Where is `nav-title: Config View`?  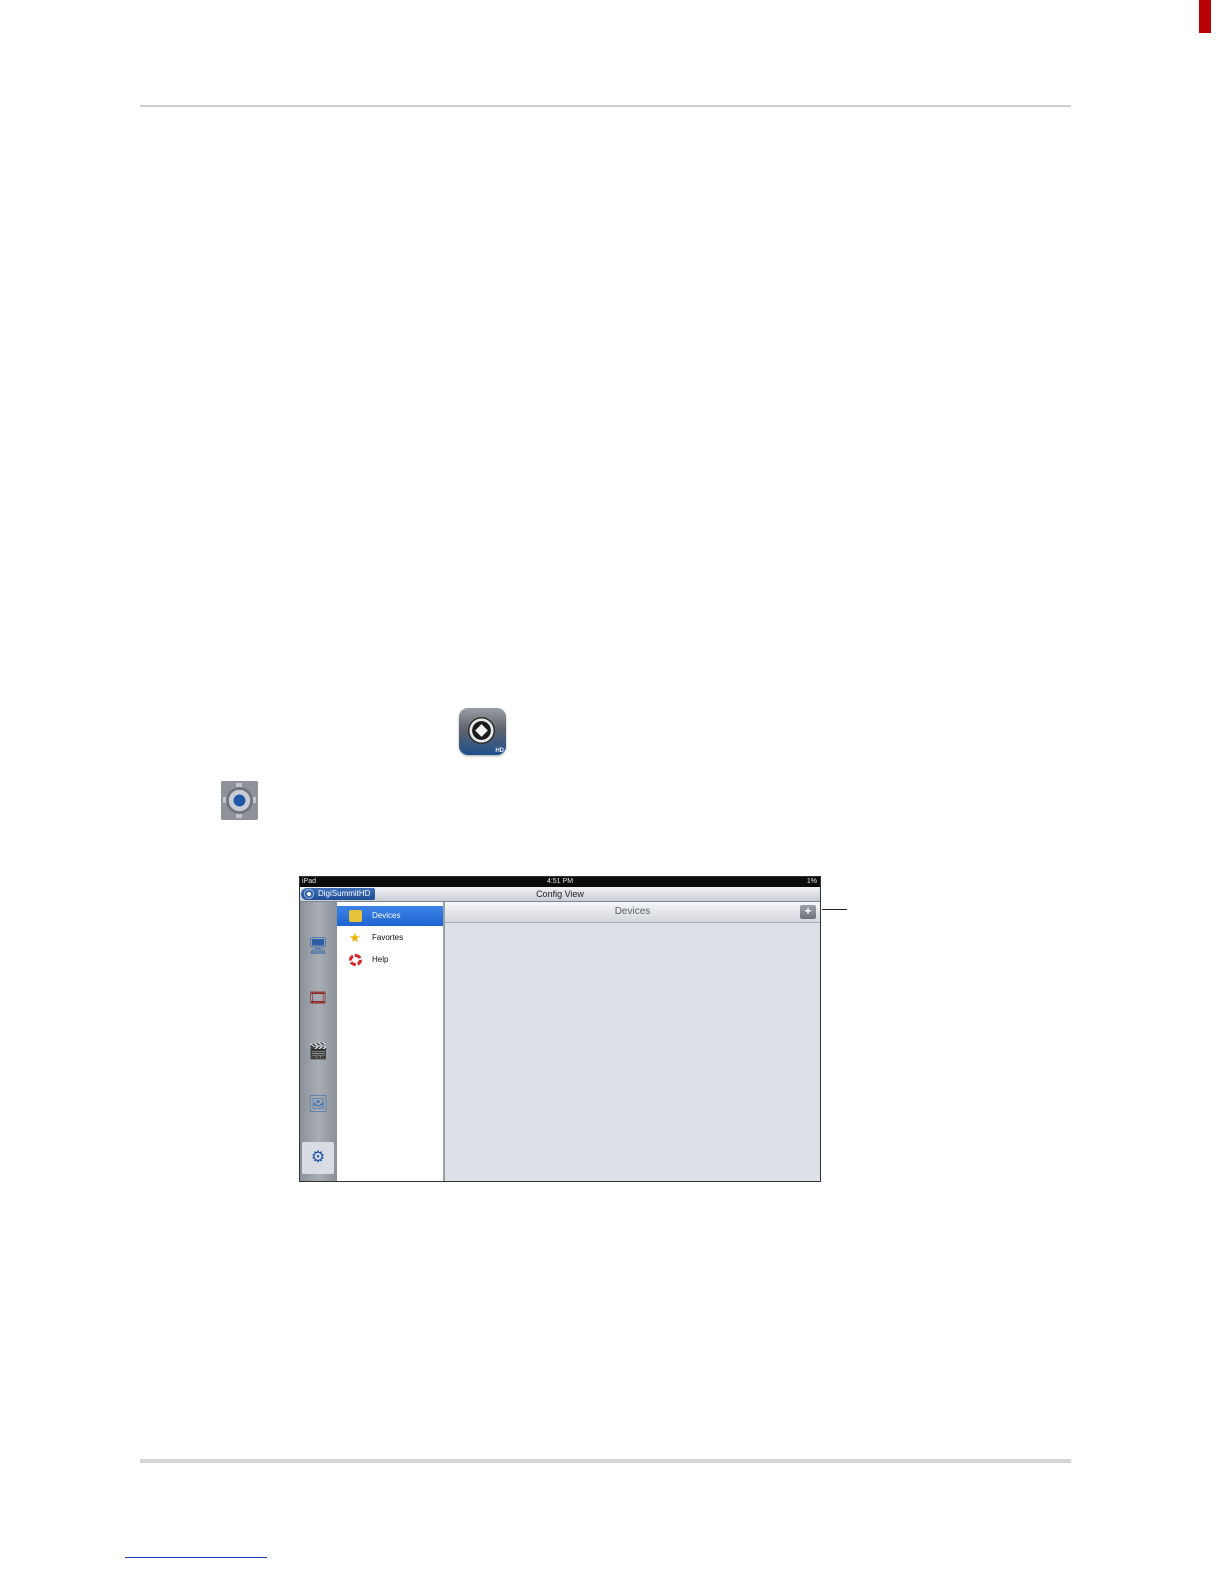
nav-title: Config View is located at coordinates (560, 894).